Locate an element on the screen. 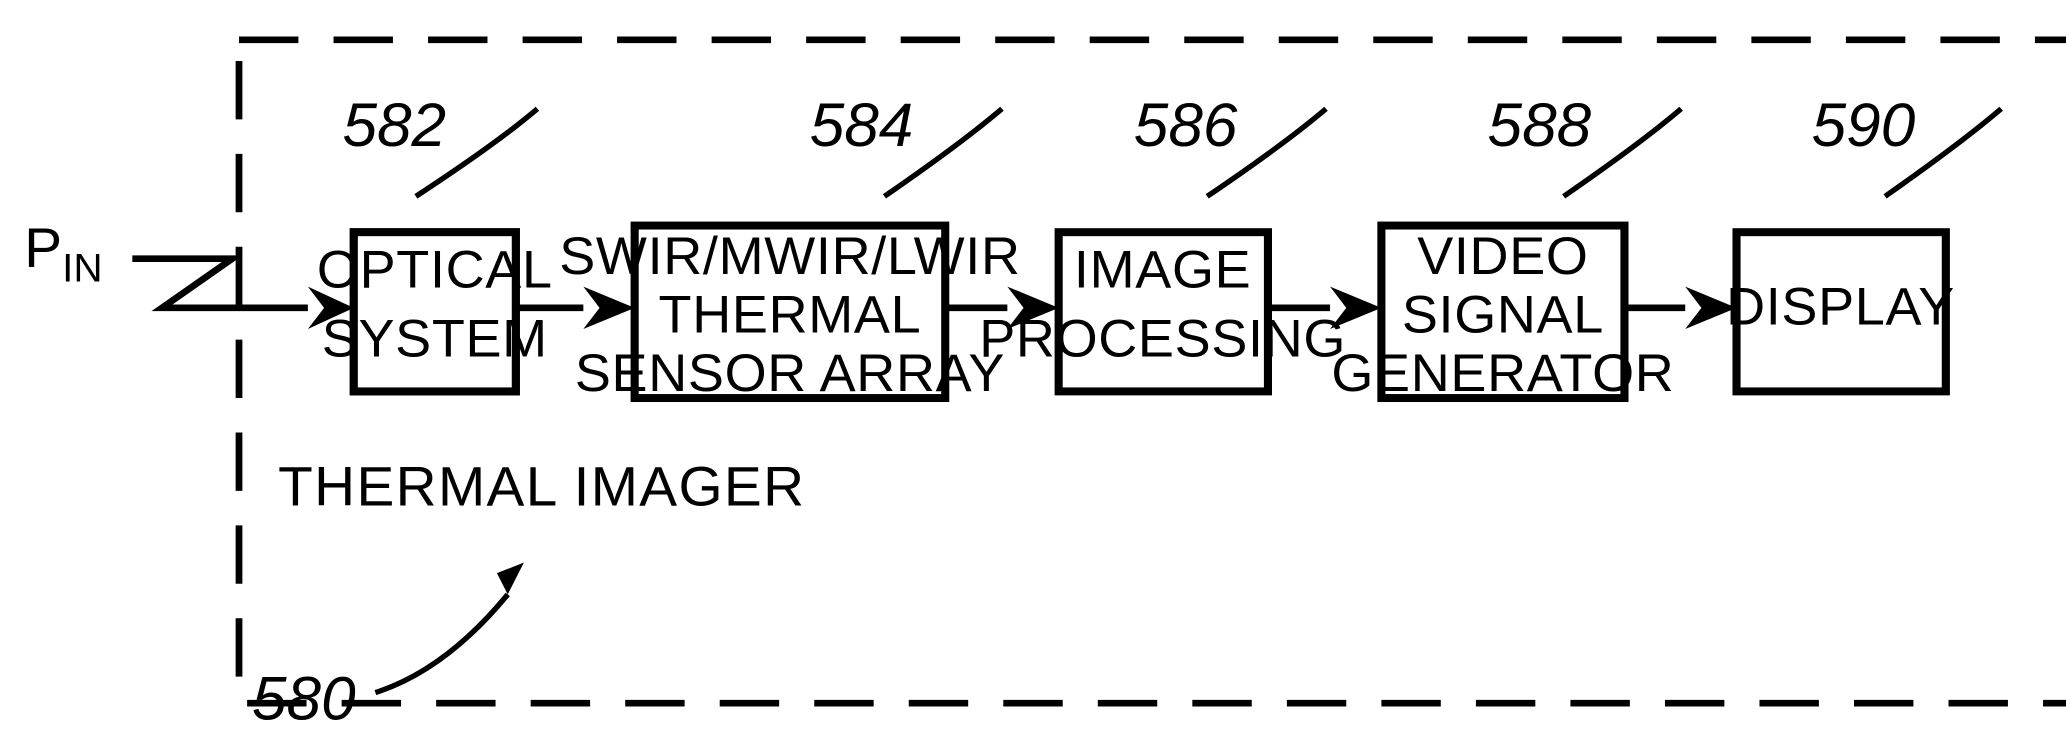 The height and width of the screenshot is (743, 2066). reference-586: 586 is located at coordinates (1186, 126).